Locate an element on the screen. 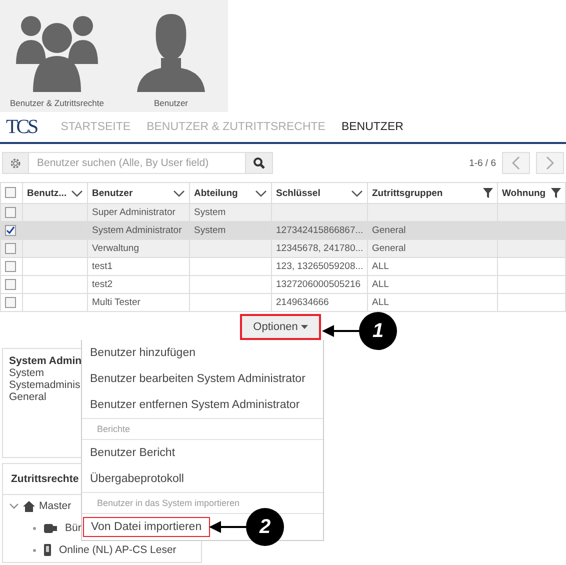 Image resolution: width=566 pixels, height=565 pixels. card-reader-icon is located at coordinates (47, 550).